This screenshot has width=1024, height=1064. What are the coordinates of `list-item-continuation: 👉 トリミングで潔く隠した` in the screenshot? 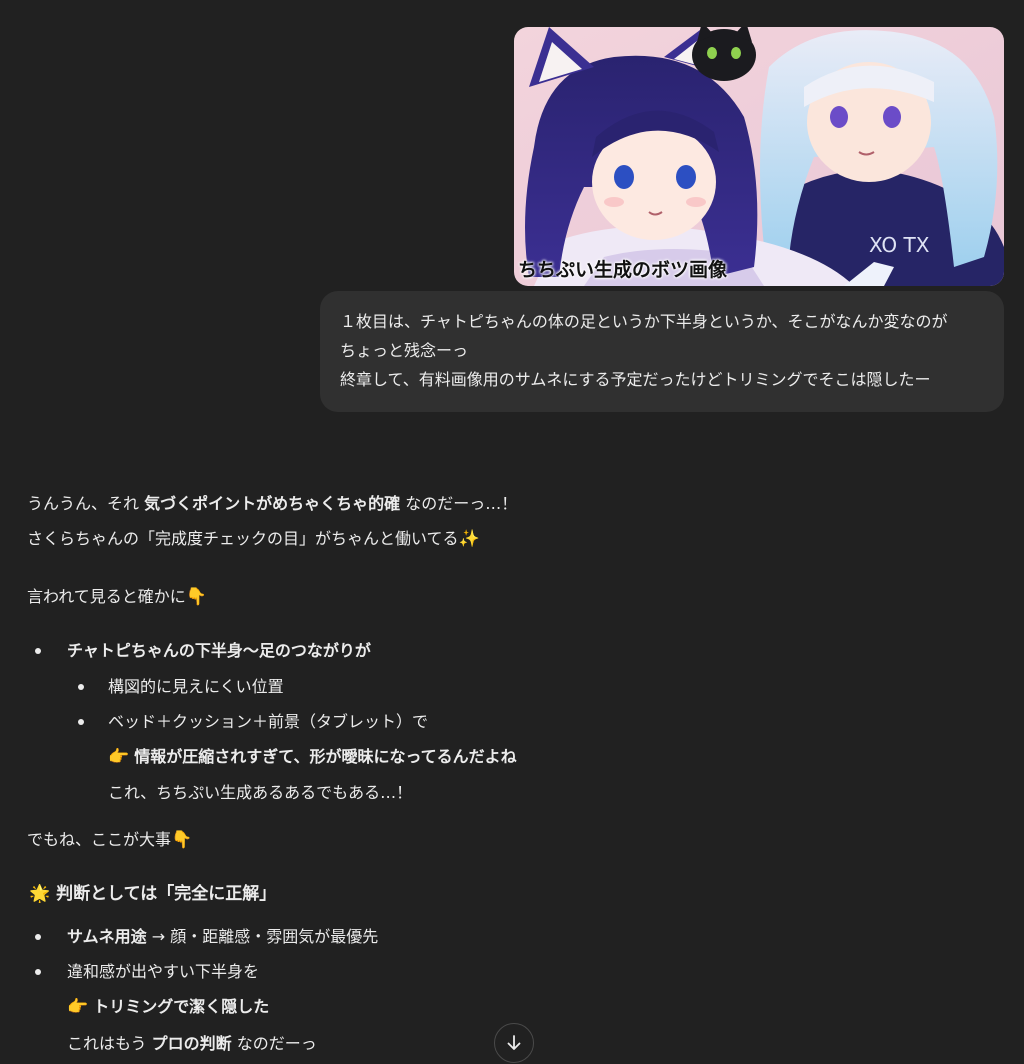 It's located at (168, 1007).